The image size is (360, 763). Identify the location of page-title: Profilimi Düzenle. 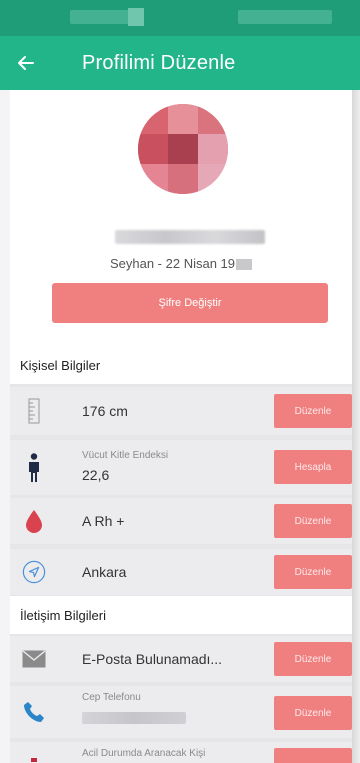
(159, 62).